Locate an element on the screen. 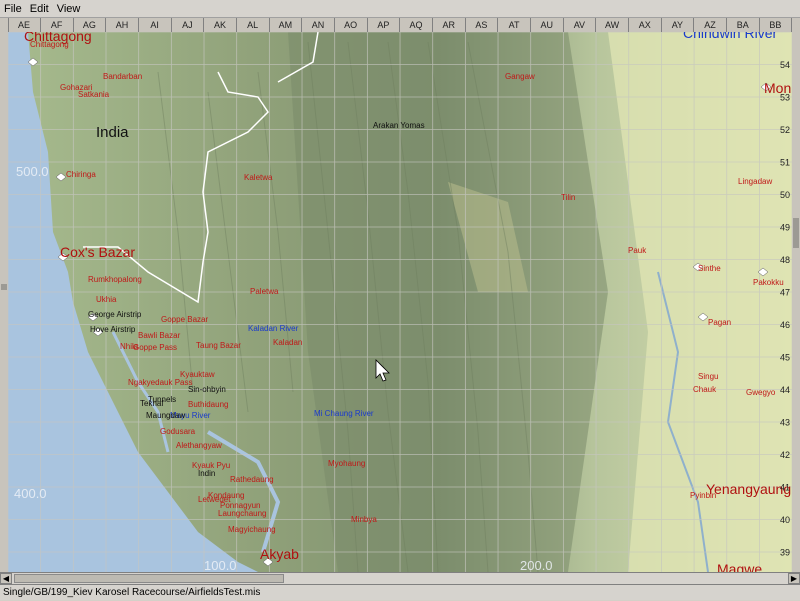 Image resolution: width=800 pixels, height=601 pixels. coord-label: 500.0 is located at coordinates (32, 171).